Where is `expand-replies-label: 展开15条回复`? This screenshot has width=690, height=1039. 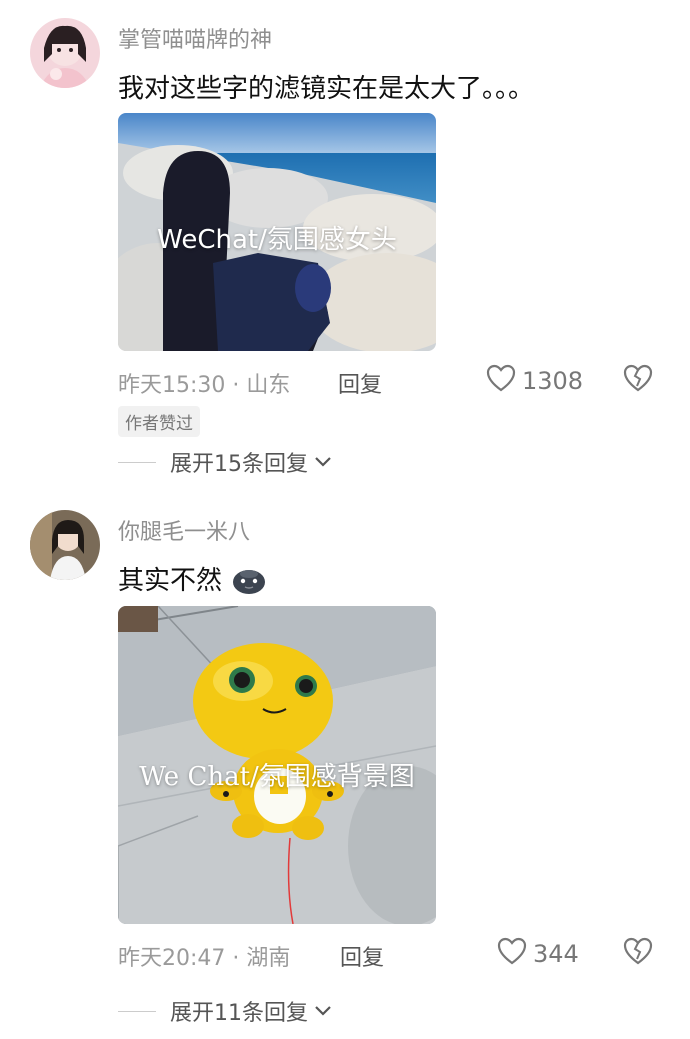 expand-replies-label: 展开15条回复 is located at coordinates (239, 464).